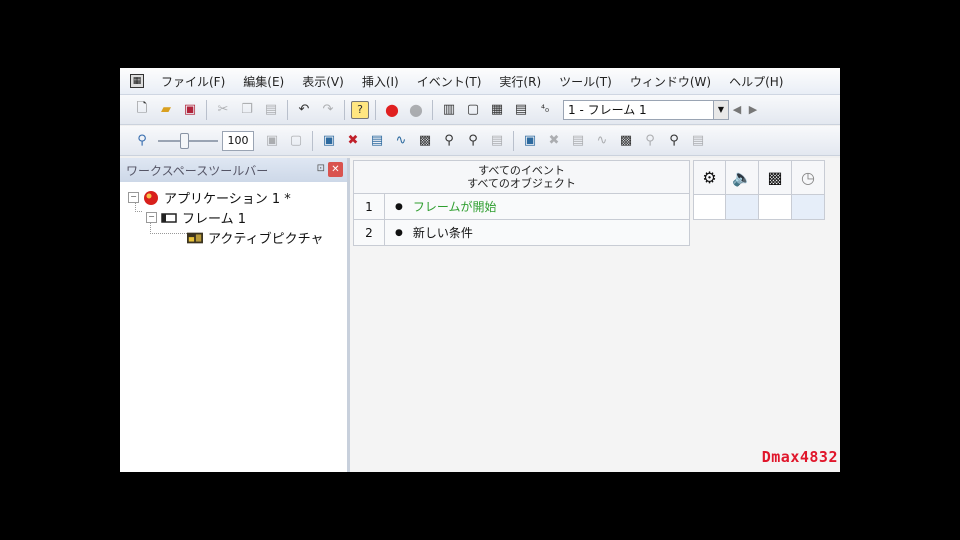 Image resolution: width=960 pixels, height=540 pixels. What do you see at coordinates (335, 169) in the screenshot?
I see `close-icon: ✕` at bounding box center [335, 169].